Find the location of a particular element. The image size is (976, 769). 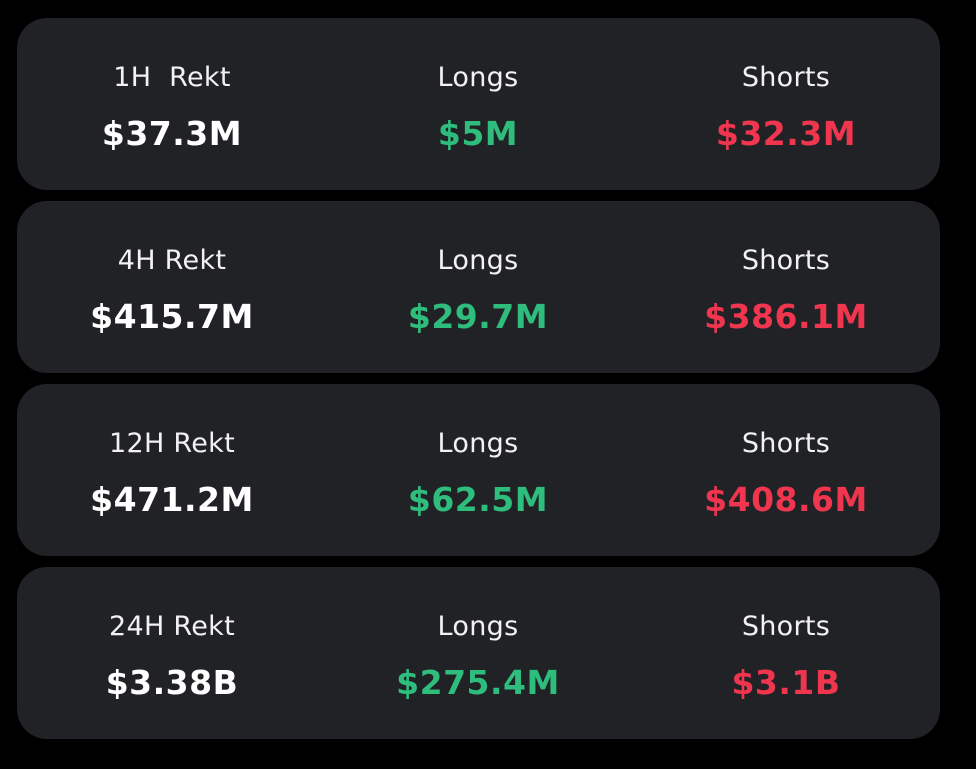

total-column: 4H Rekt $415.7M is located at coordinates (172, 287).